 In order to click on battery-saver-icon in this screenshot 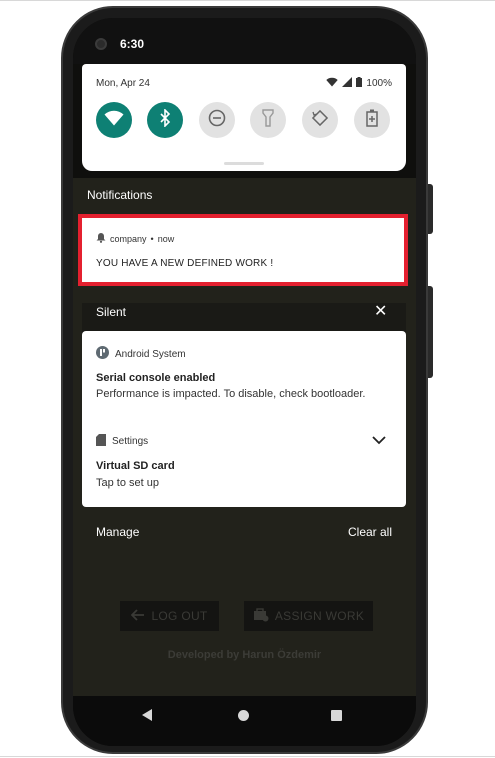, I will do `click(372, 120)`.